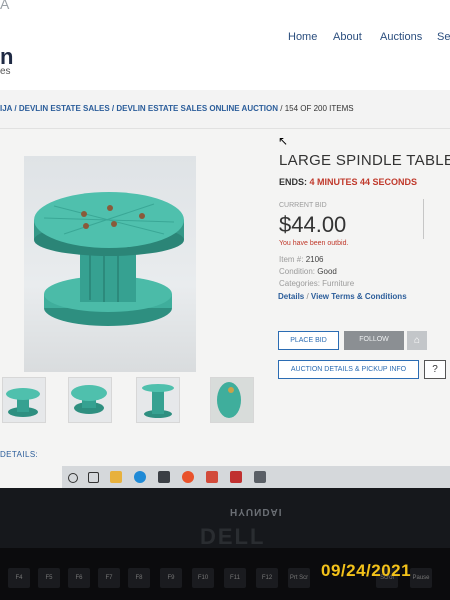 The image size is (450, 600). I want to click on breadcrumb-link-auction: DEVLIN ESTATE SALES ONLINE AUCTION, so click(197, 108).